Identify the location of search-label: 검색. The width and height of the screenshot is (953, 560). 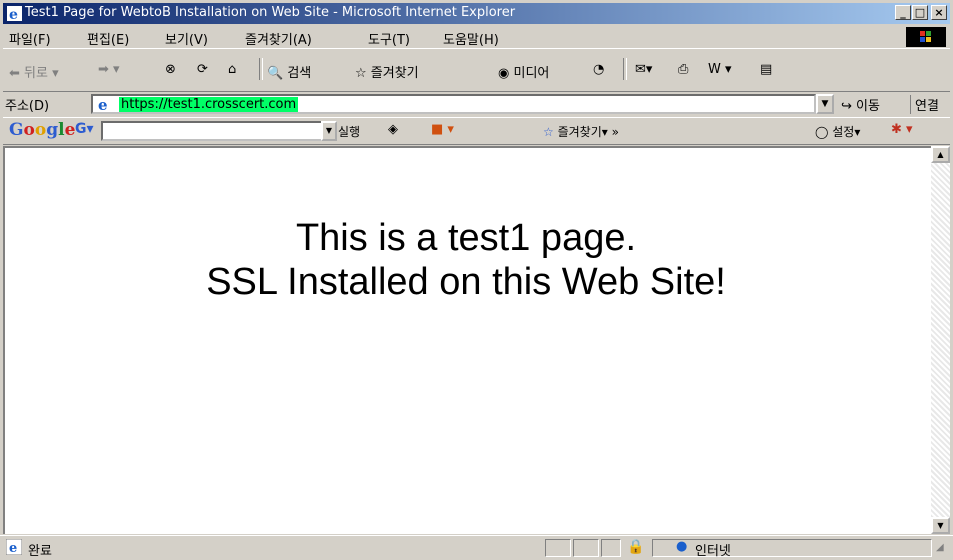
(299, 73).